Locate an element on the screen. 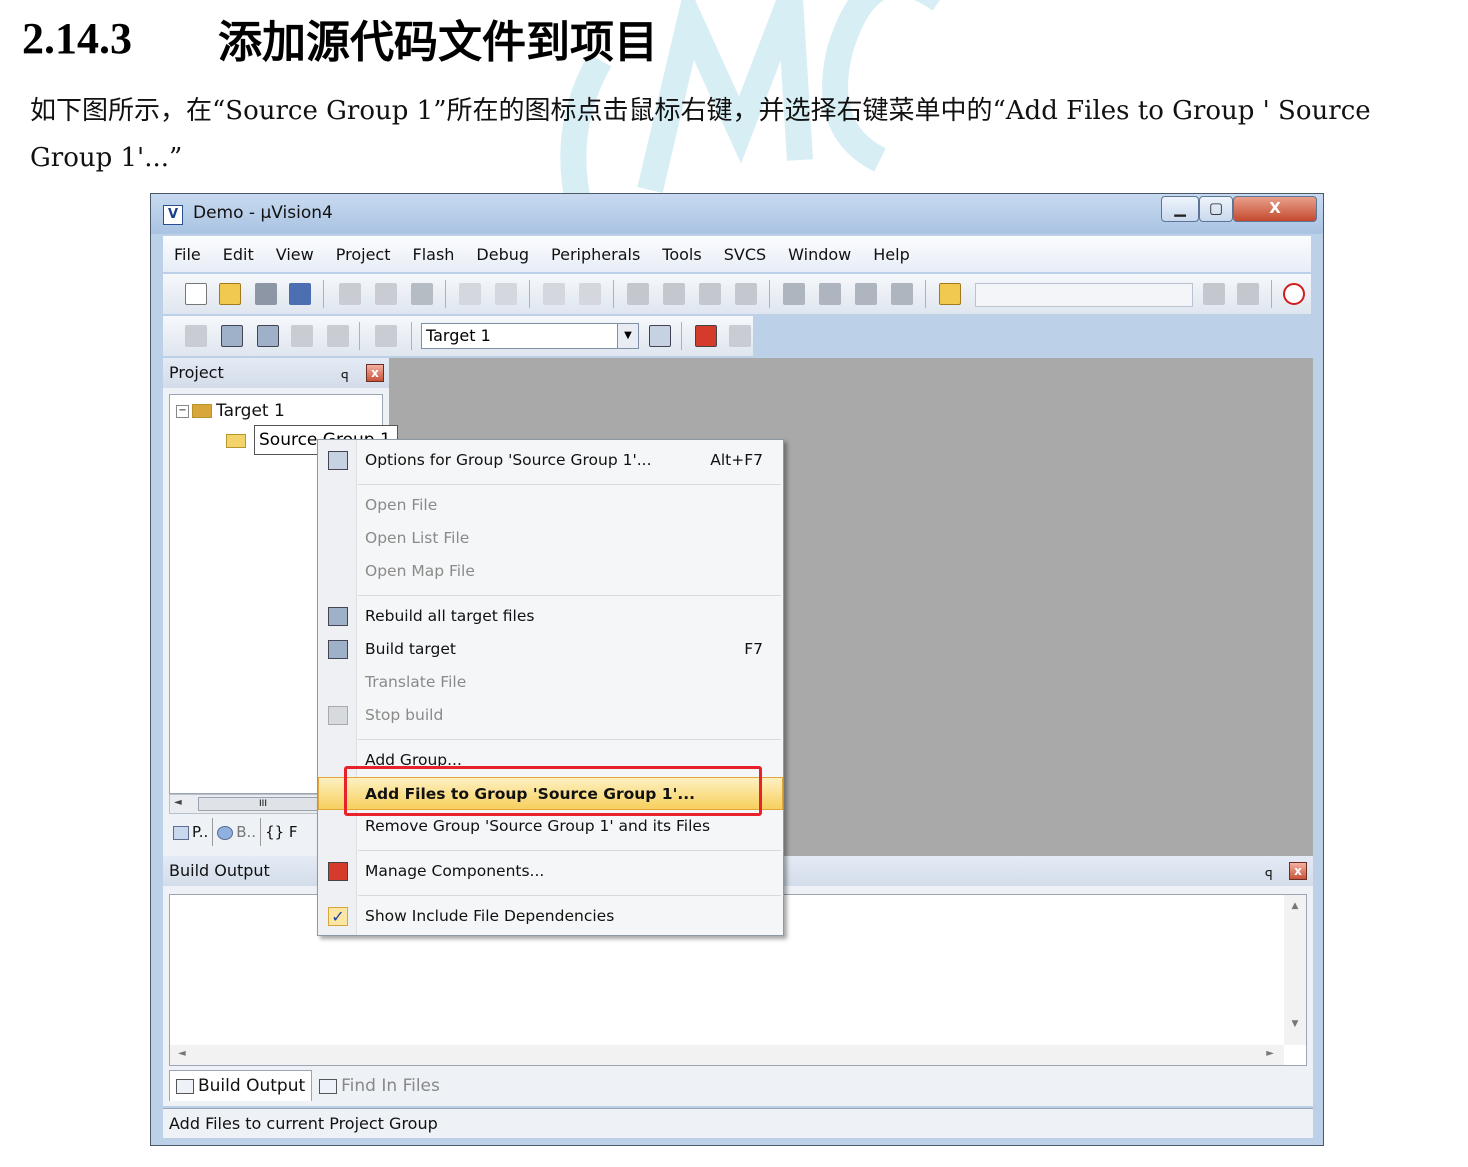 The image size is (1468, 1167). tab-build-output-label: Build Output is located at coordinates (252, 1086).